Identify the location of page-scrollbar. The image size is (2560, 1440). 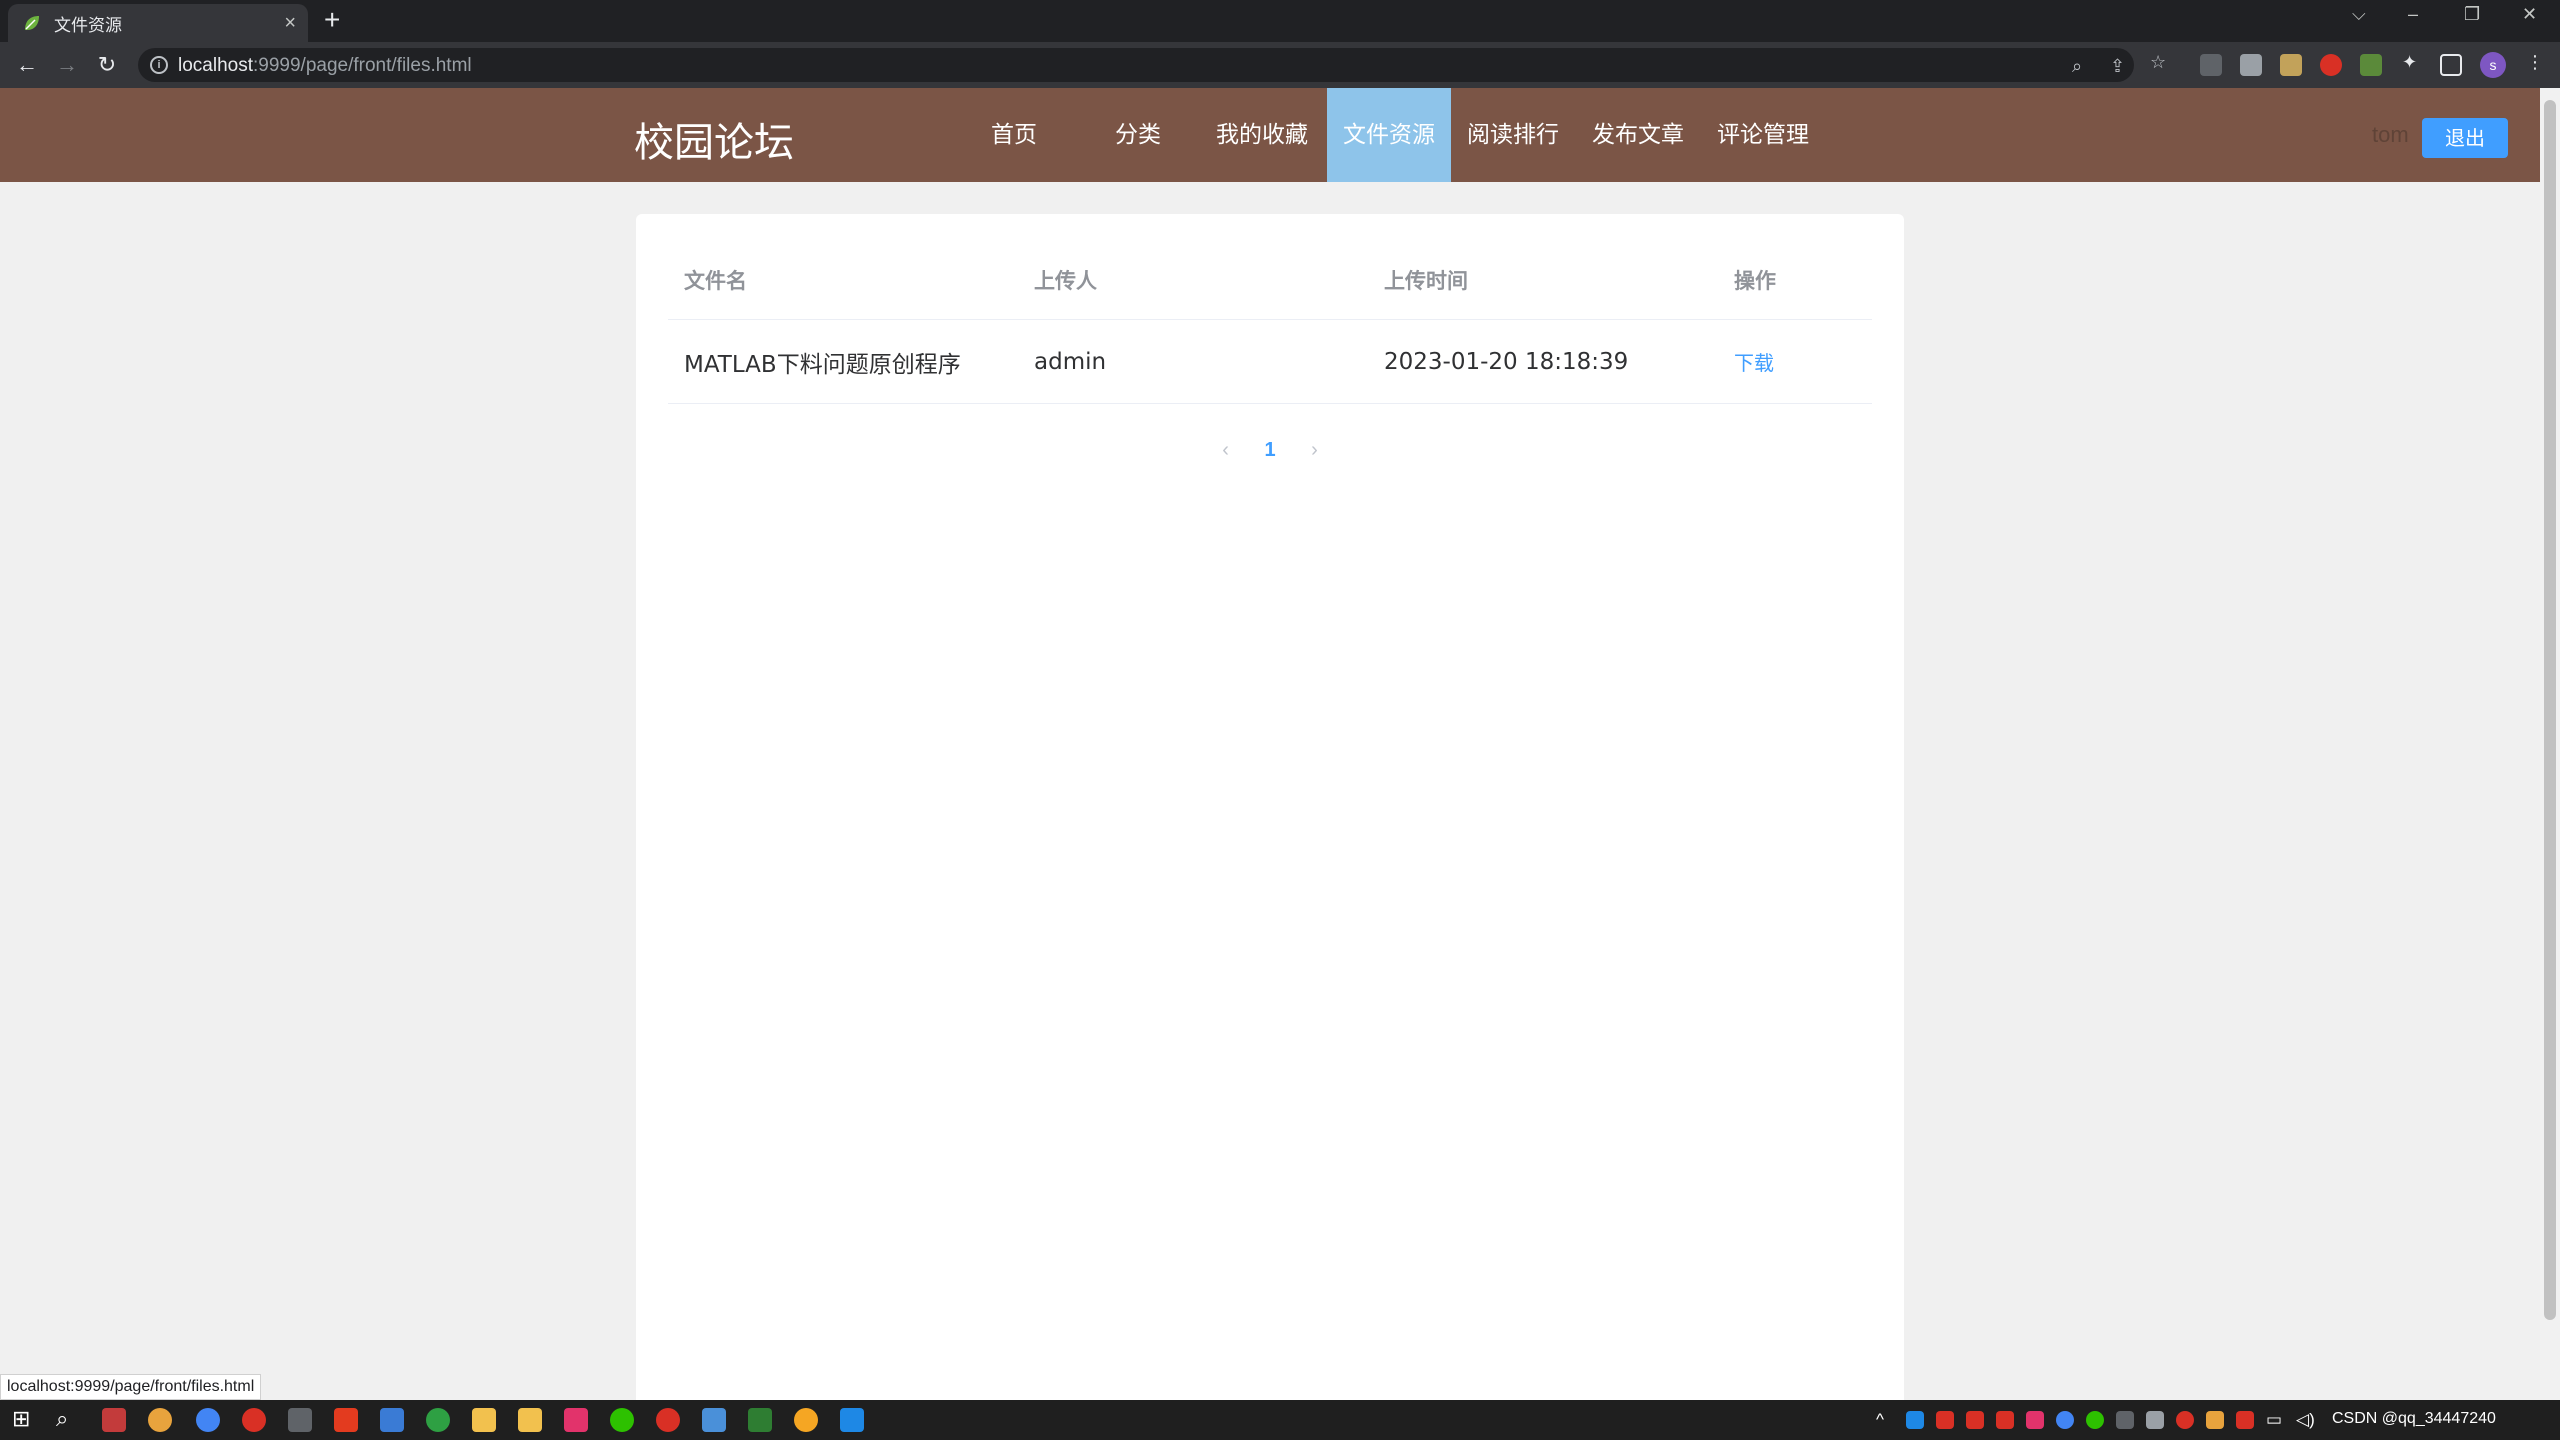
(2550, 744).